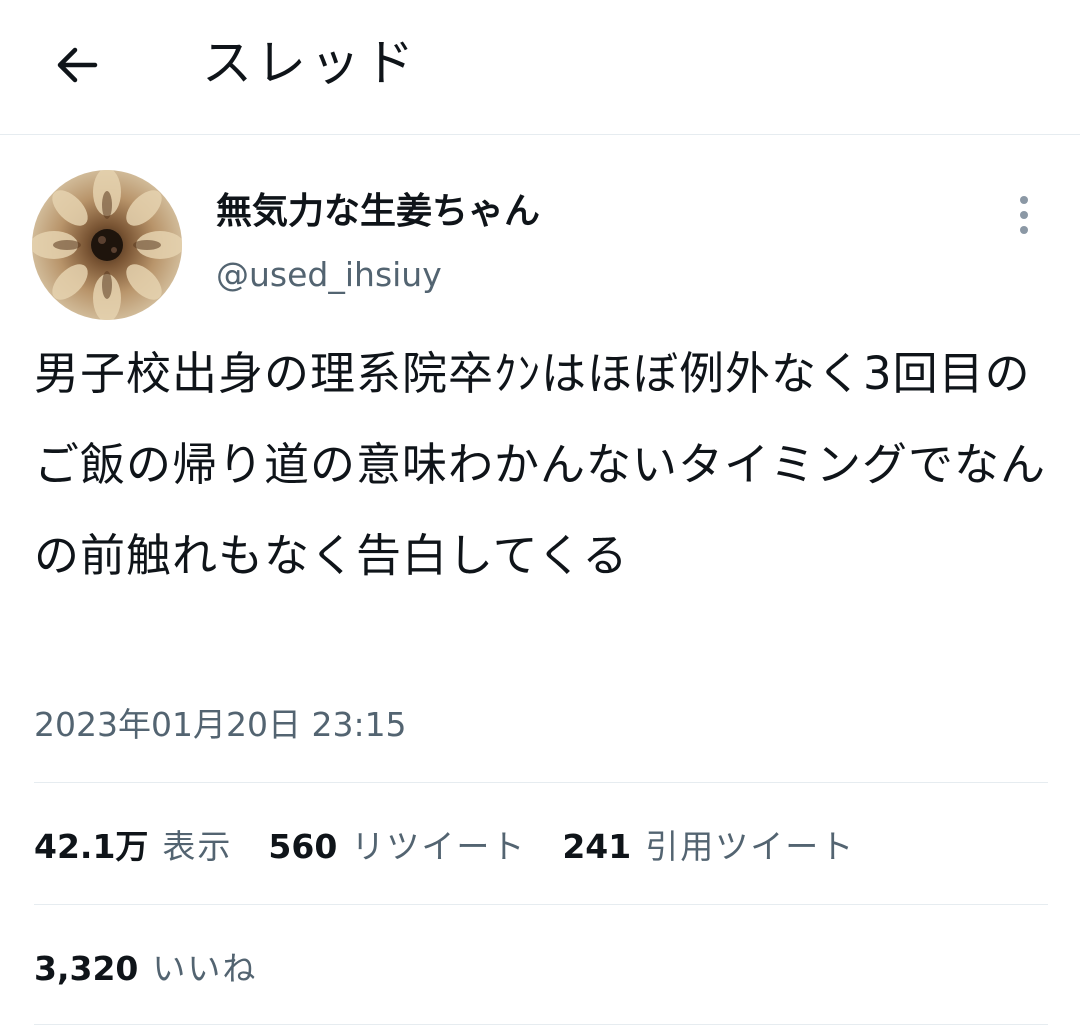 This screenshot has width=1080, height=1026. Describe the element at coordinates (145, 966) in the screenshot. I see `likes-stat: 3,320 いいね` at that location.